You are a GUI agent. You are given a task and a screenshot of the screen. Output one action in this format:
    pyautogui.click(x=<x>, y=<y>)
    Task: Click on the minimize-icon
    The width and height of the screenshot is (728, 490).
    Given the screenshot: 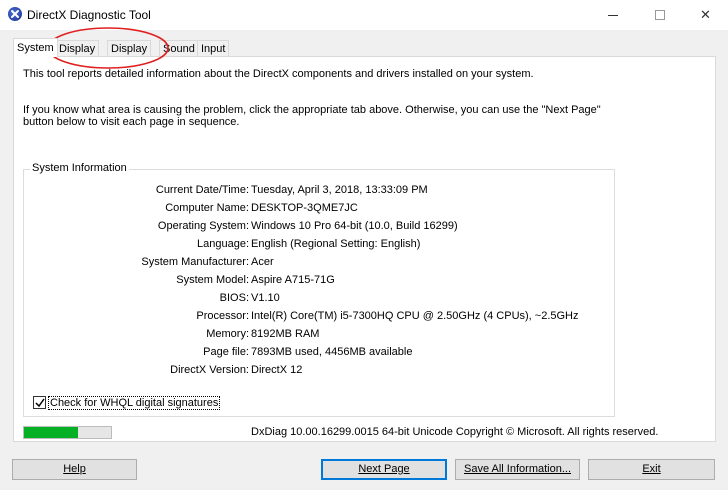 What is the action you would take?
    pyautogui.click(x=612, y=15)
    